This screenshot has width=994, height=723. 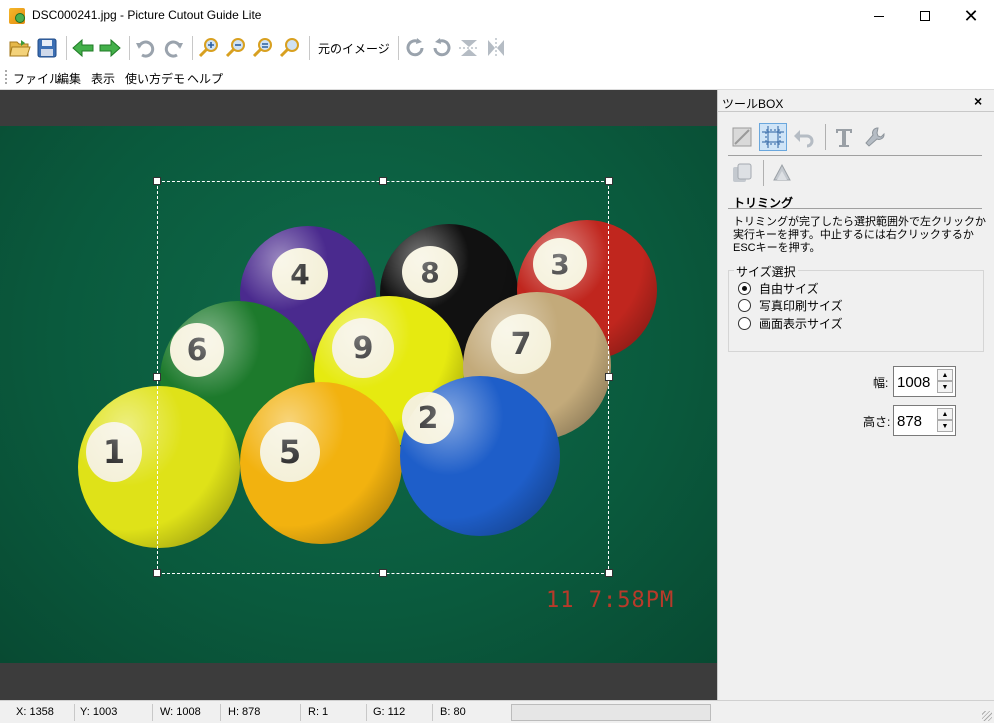 I want to click on crop-handle-bottom-left, so click(x=157, y=573).